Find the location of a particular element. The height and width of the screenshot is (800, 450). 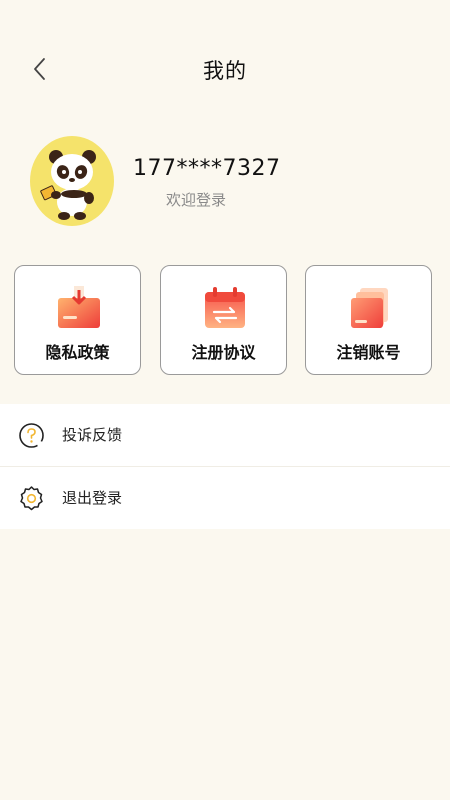

cancel-account-icon is located at coordinates (369, 308).